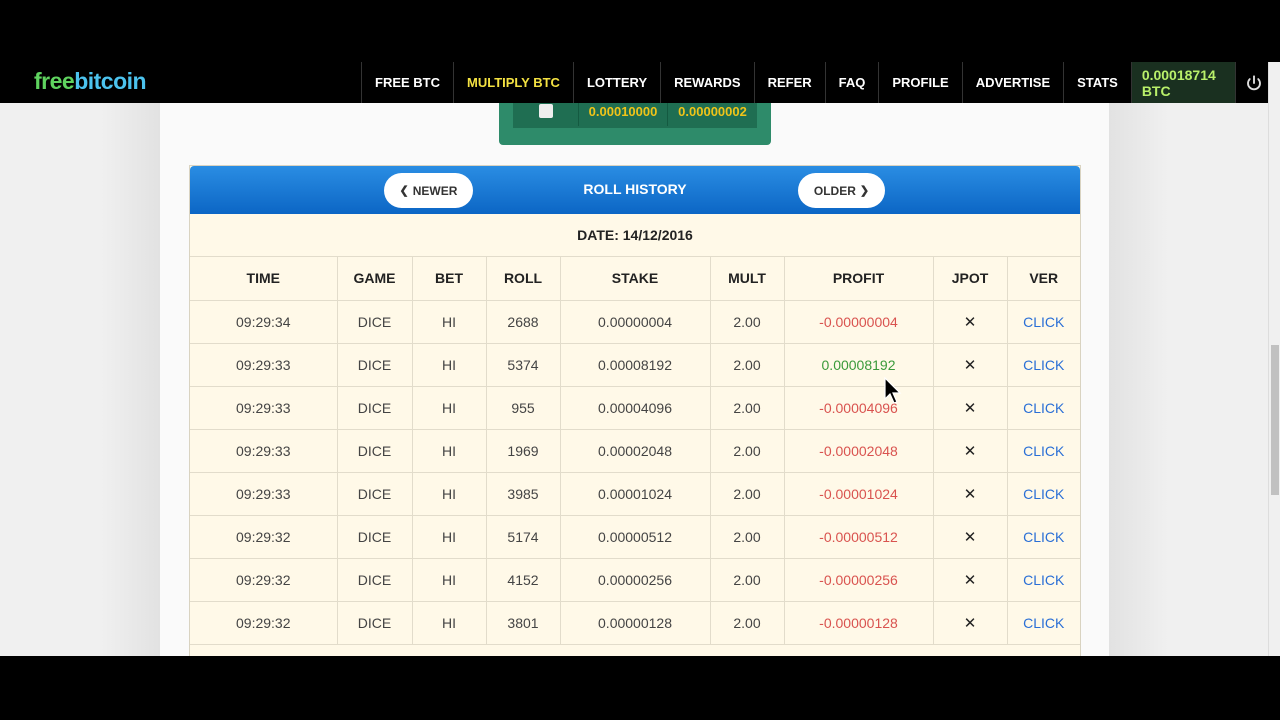 Image resolution: width=1280 pixels, height=720 pixels. Describe the element at coordinates (523, 537) in the screenshot. I see `cell-roll: 5174` at that location.